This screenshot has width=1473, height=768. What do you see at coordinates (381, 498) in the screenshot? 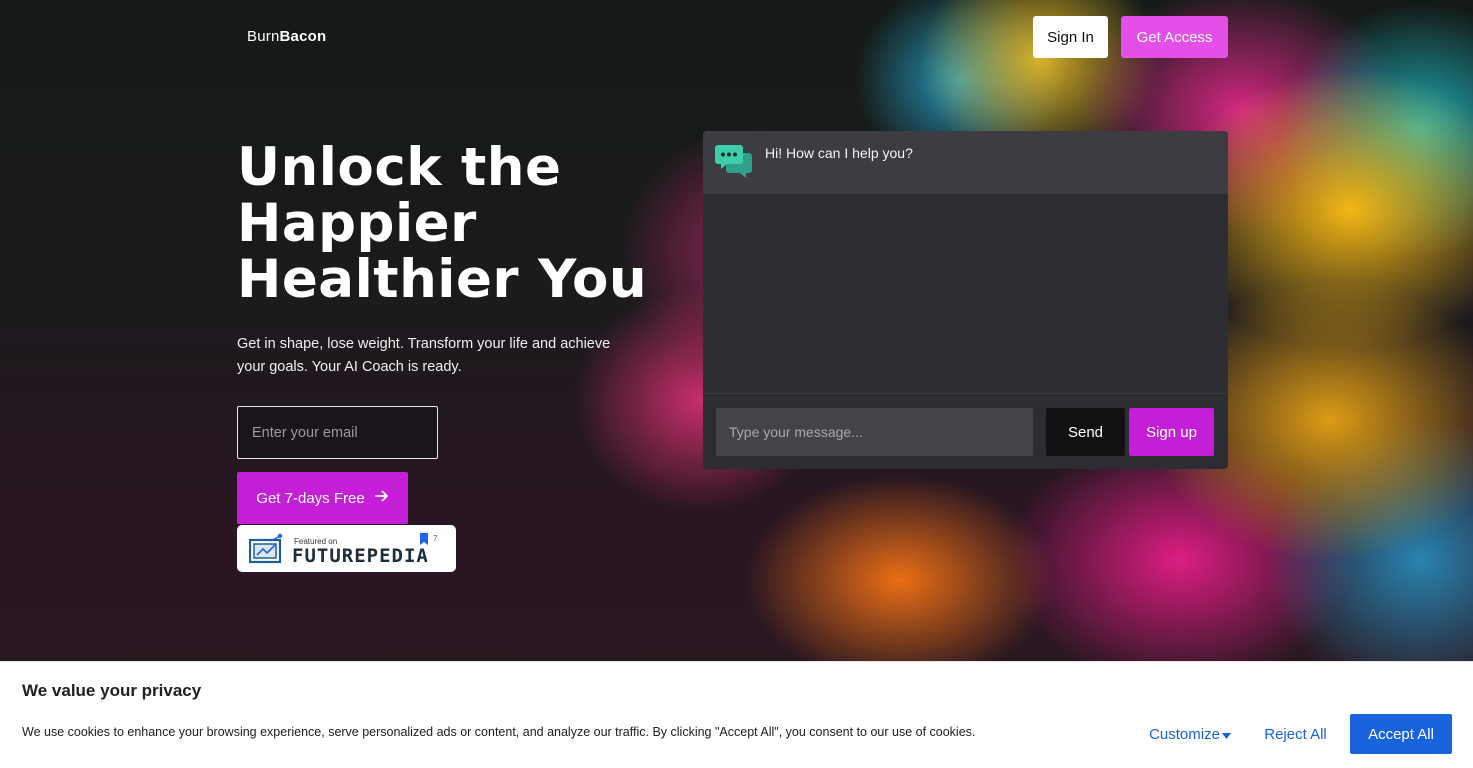
I see `arrow-right-icon` at bounding box center [381, 498].